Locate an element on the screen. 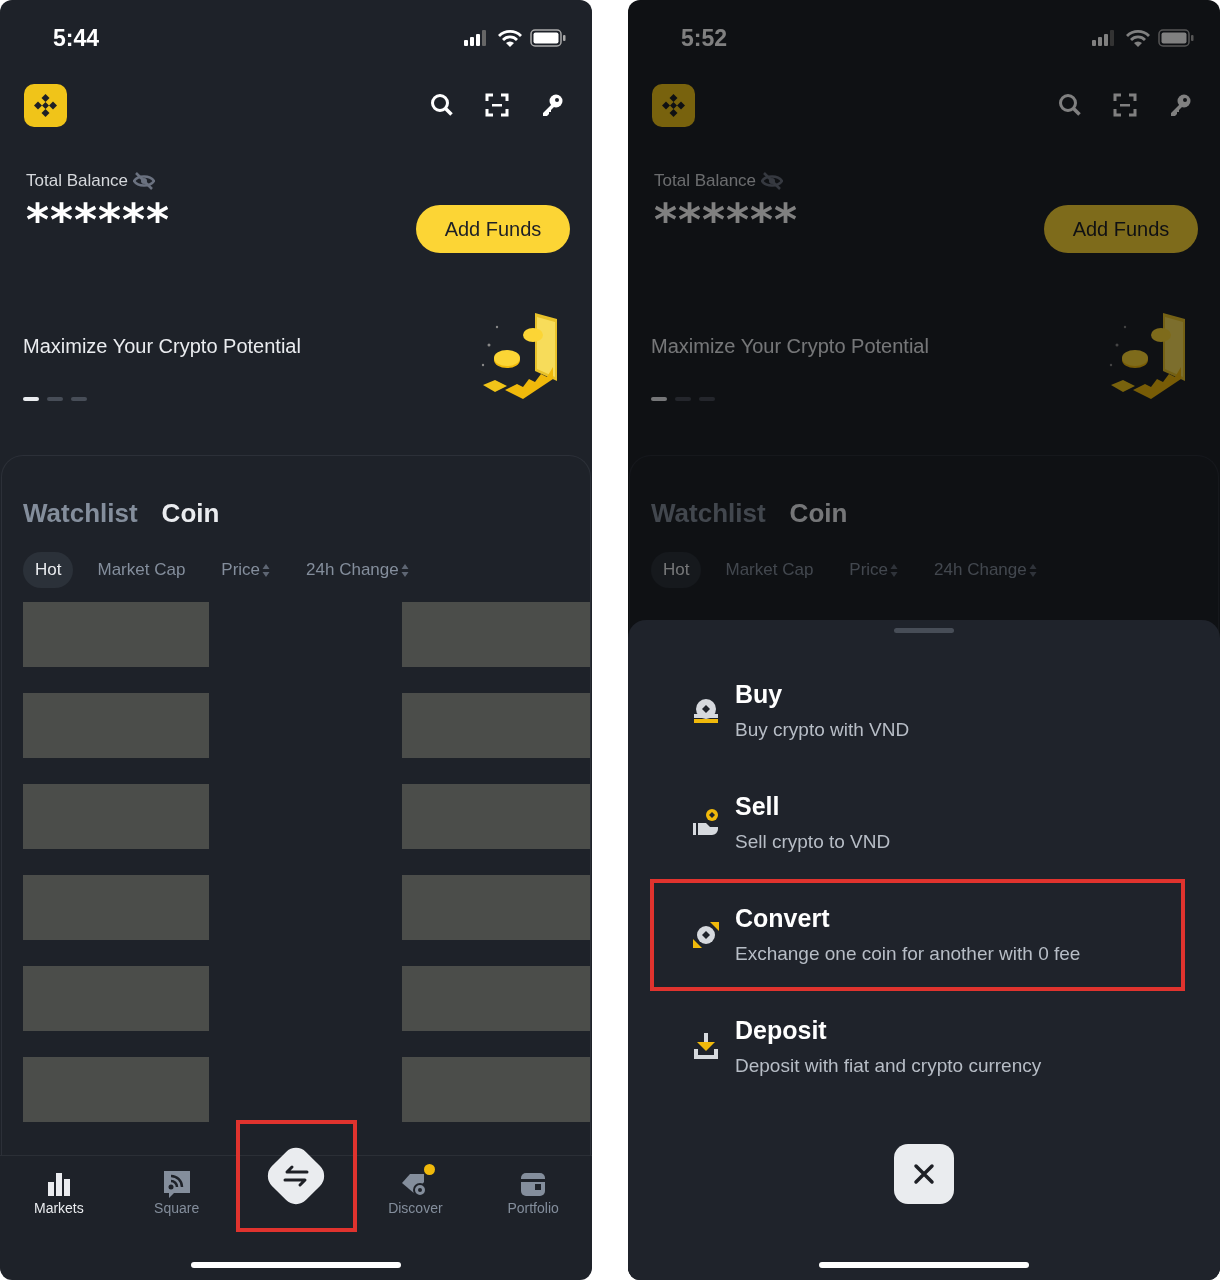  nav-tab: Portfolio is located at coordinates (533, 1190).